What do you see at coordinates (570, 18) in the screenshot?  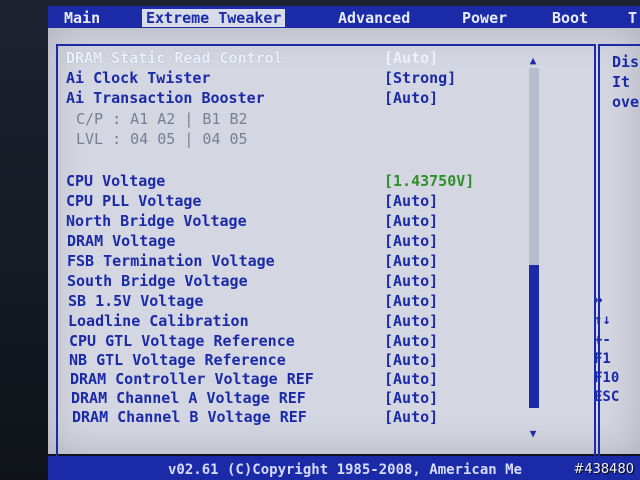 I see `tab-boot: Boot` at bounding box center [570, 18].